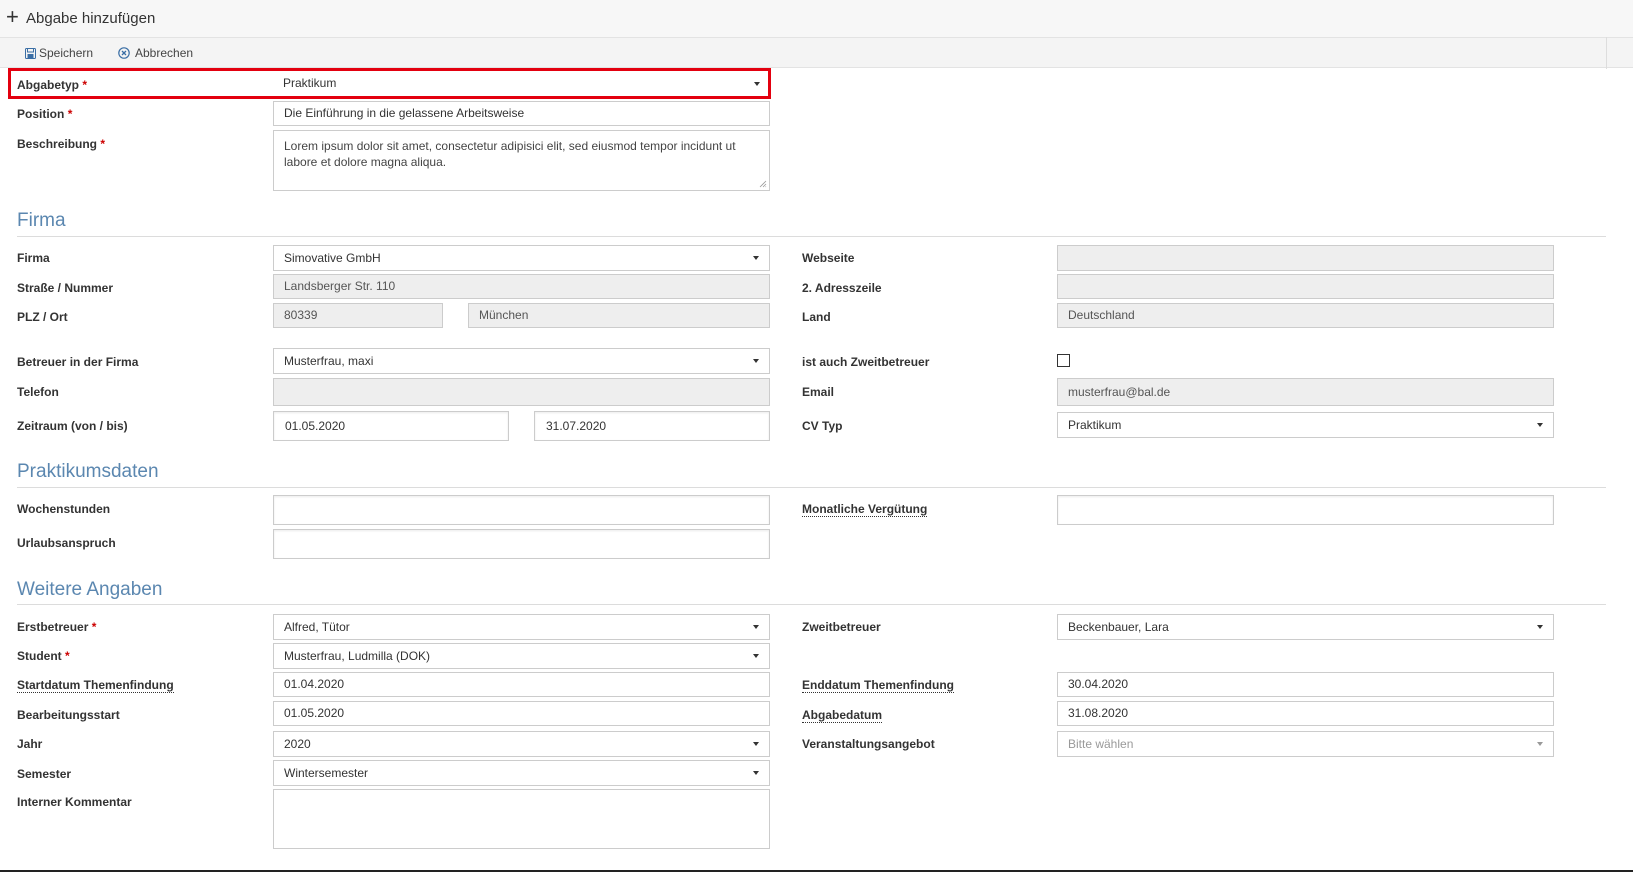 This screenshot has height=872, width=1633. What do you see at coordinates (1305, 684) in the screenshot?
I see `enddatum-input: 30.04.2020` at bounding box center [1305, 684].